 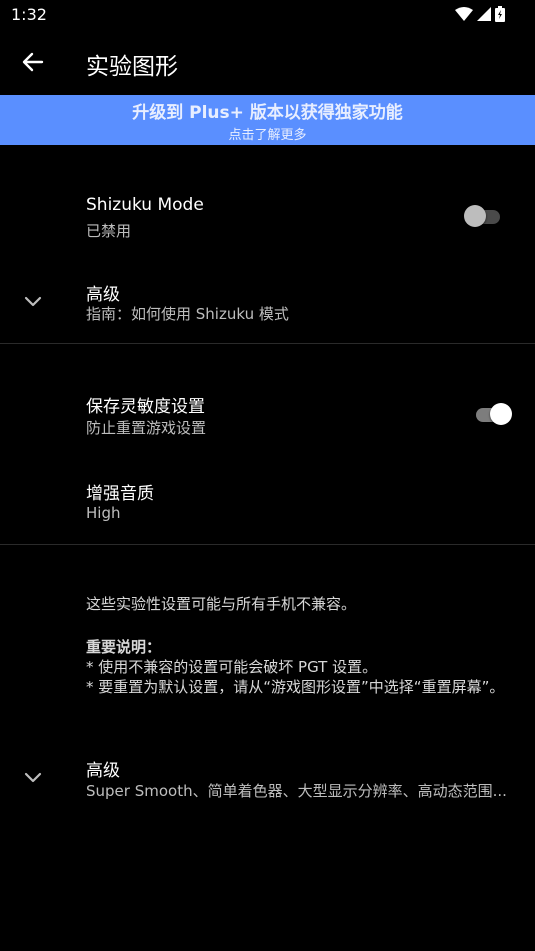 What do you see at coordinates (267, 62) in the screenshot?
I see `app-bar: 实验图形` at bounding box center [267, 62].